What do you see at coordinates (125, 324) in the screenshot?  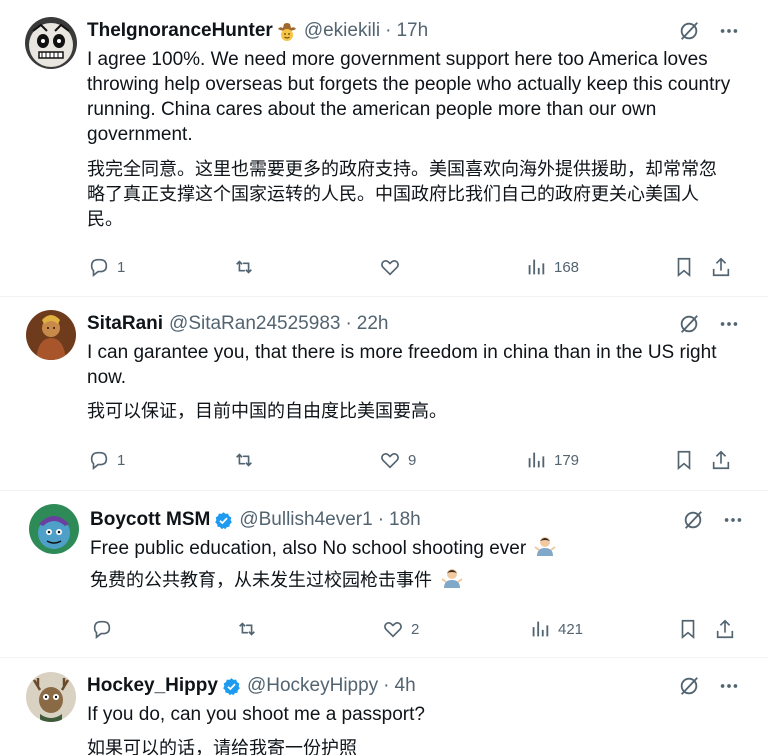 I see `display-name: SitaRani` at bounding box center [125, 324].